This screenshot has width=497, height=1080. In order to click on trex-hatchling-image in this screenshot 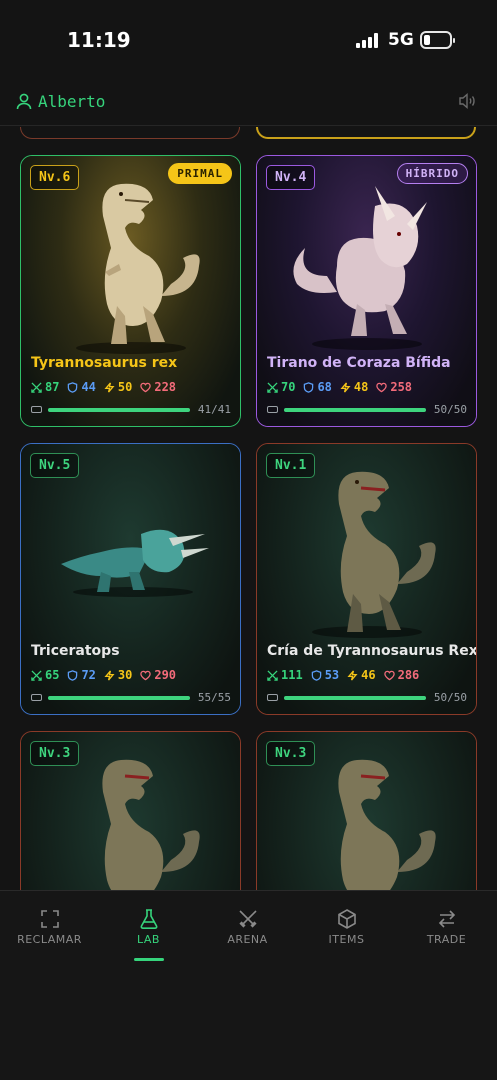, I will do `click(374, 554)`.